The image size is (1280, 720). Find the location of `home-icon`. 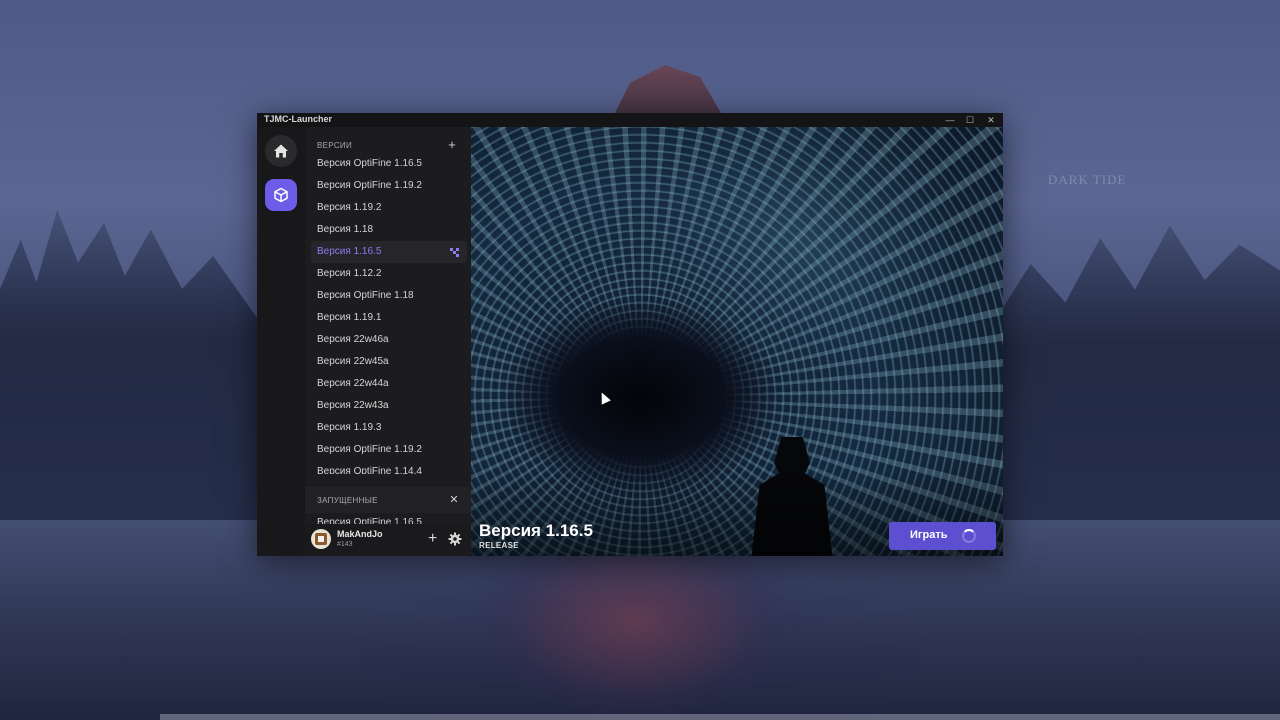

home-icon is located at coordinates (281, 151).